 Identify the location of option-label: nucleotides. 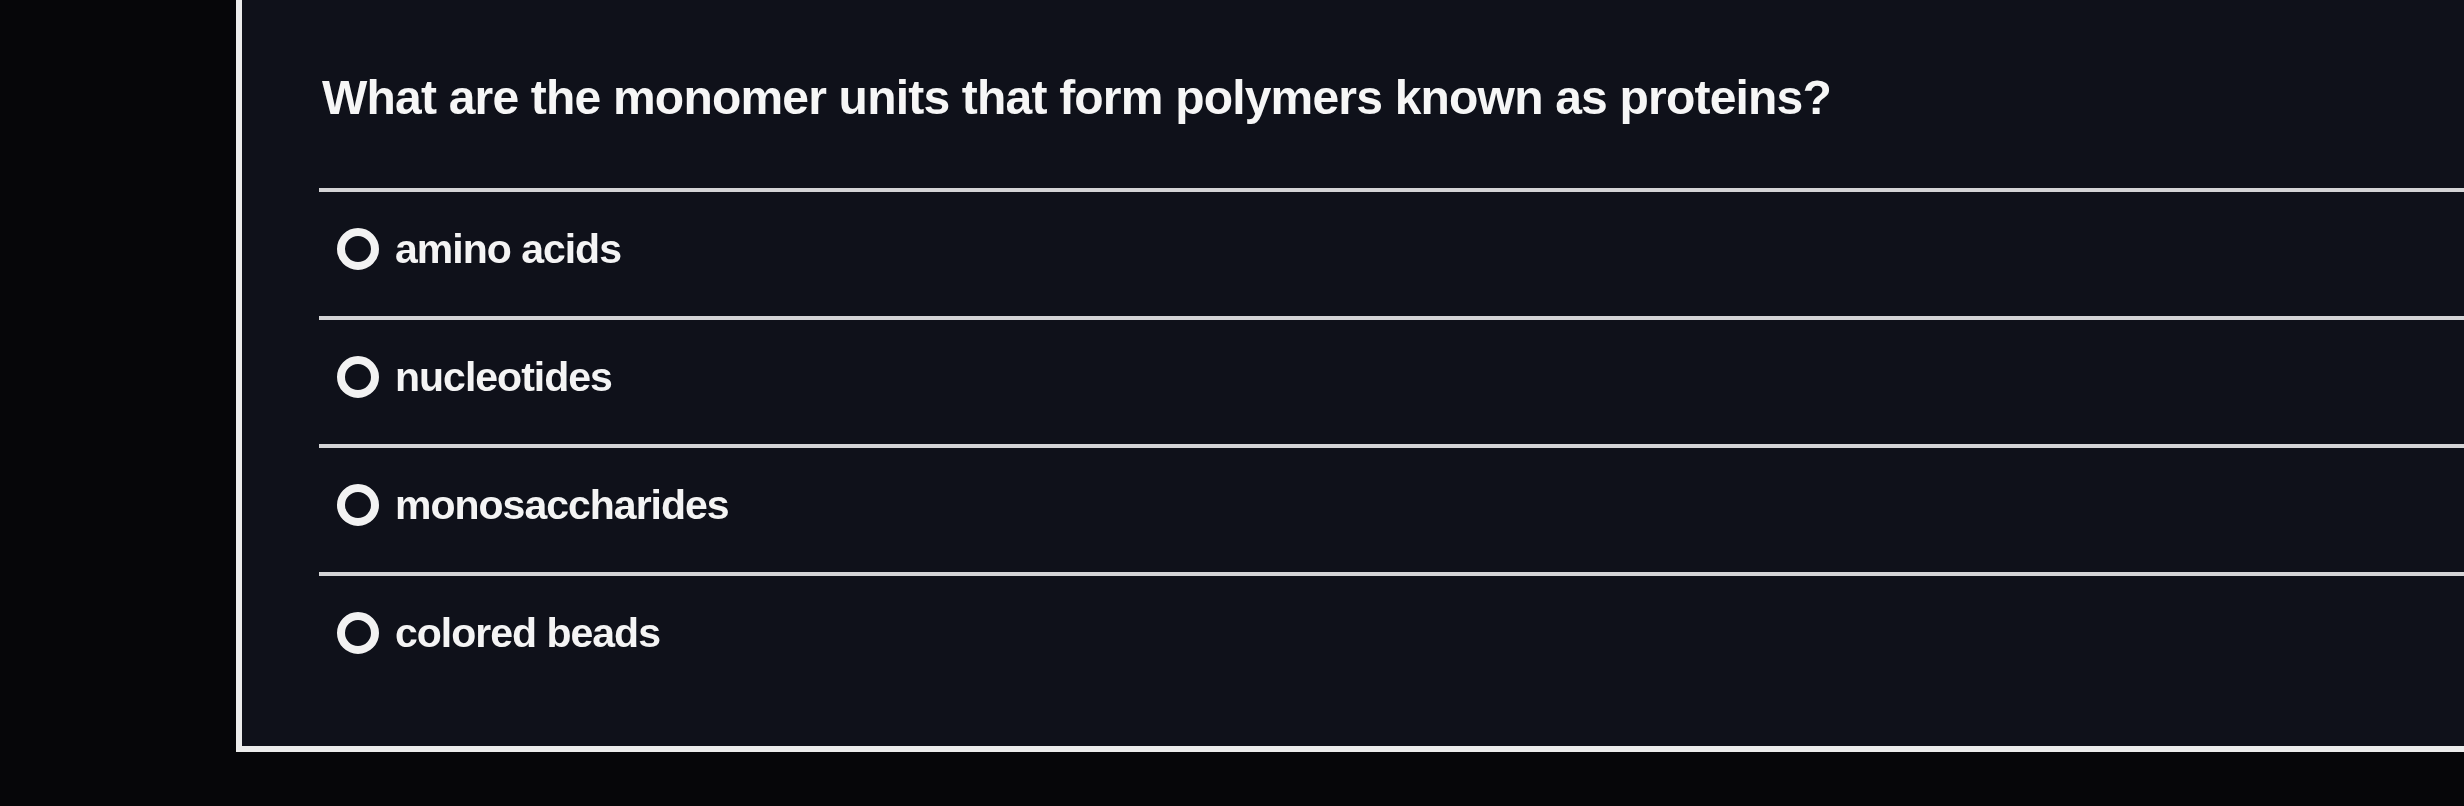
(503, 377).